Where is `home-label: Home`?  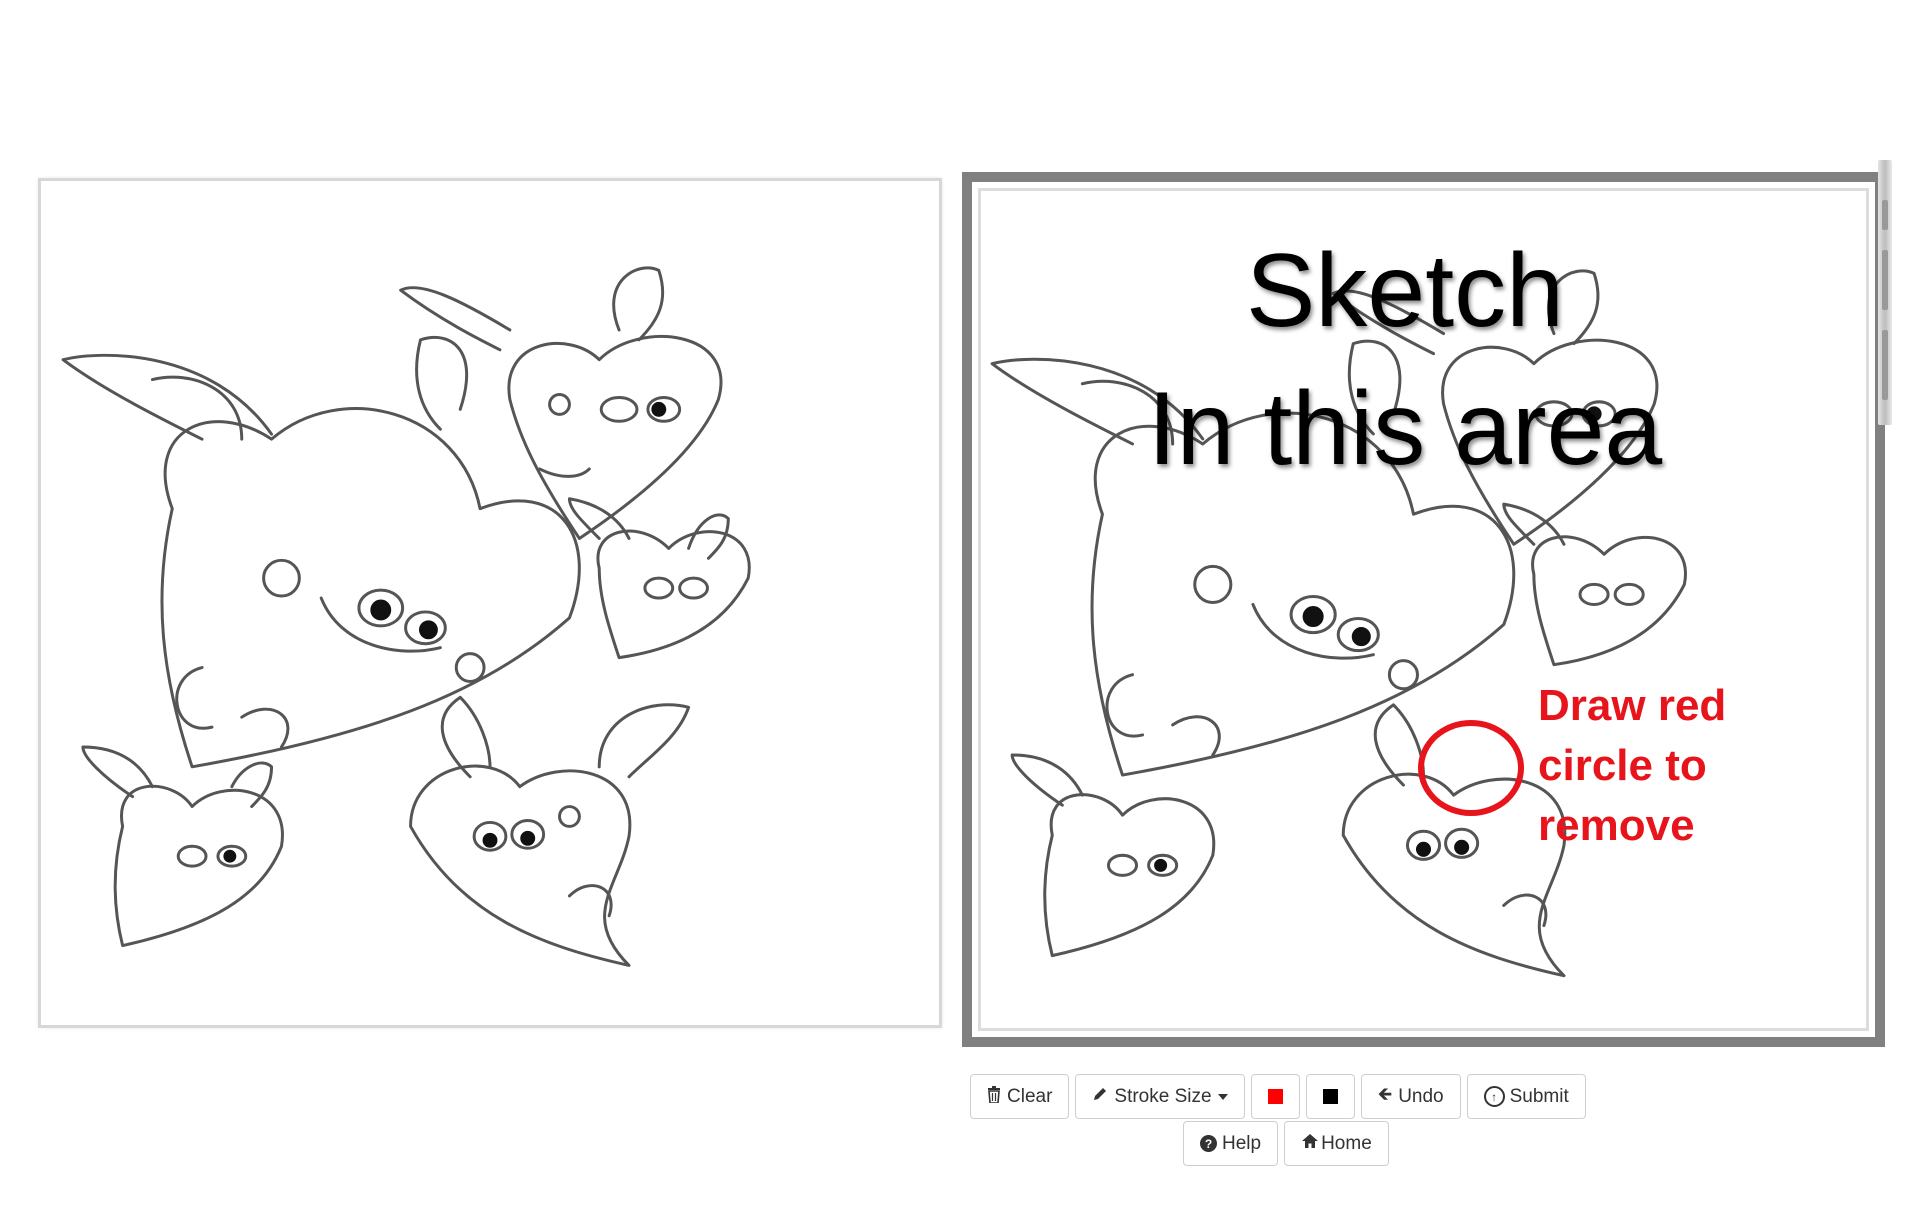
home-label: Home is located at coordinates (1346, 1143).